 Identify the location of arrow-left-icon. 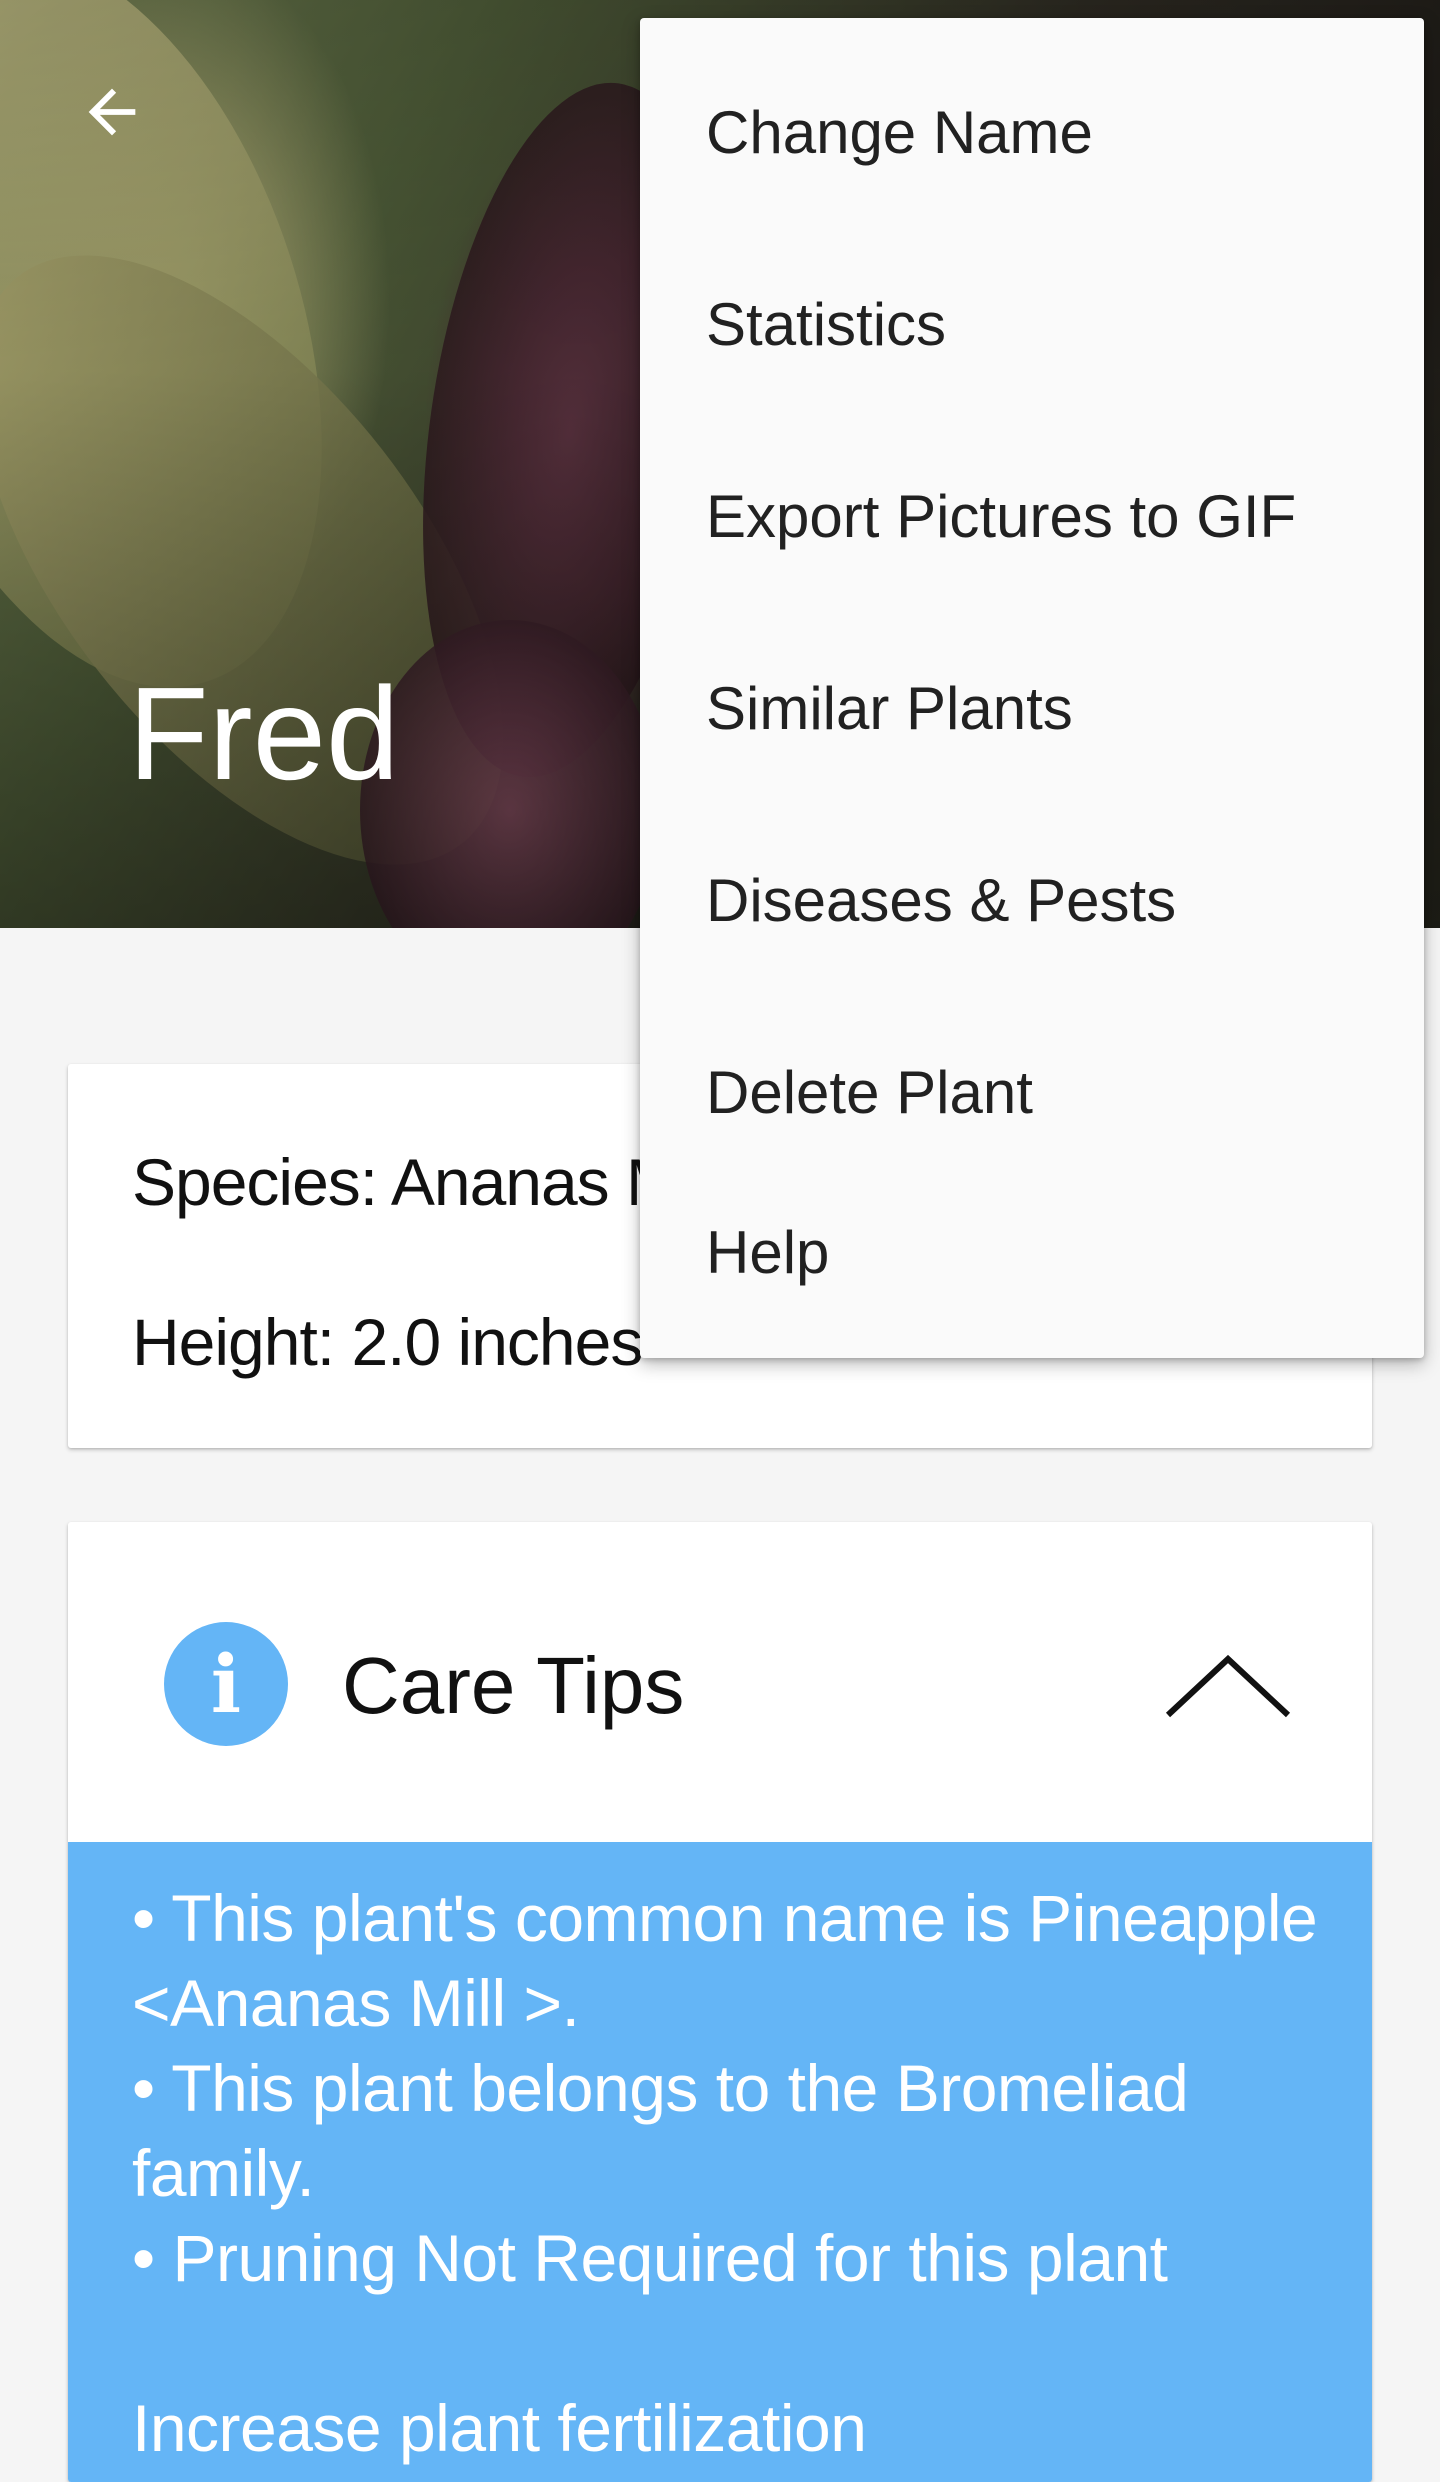
(112, 112).